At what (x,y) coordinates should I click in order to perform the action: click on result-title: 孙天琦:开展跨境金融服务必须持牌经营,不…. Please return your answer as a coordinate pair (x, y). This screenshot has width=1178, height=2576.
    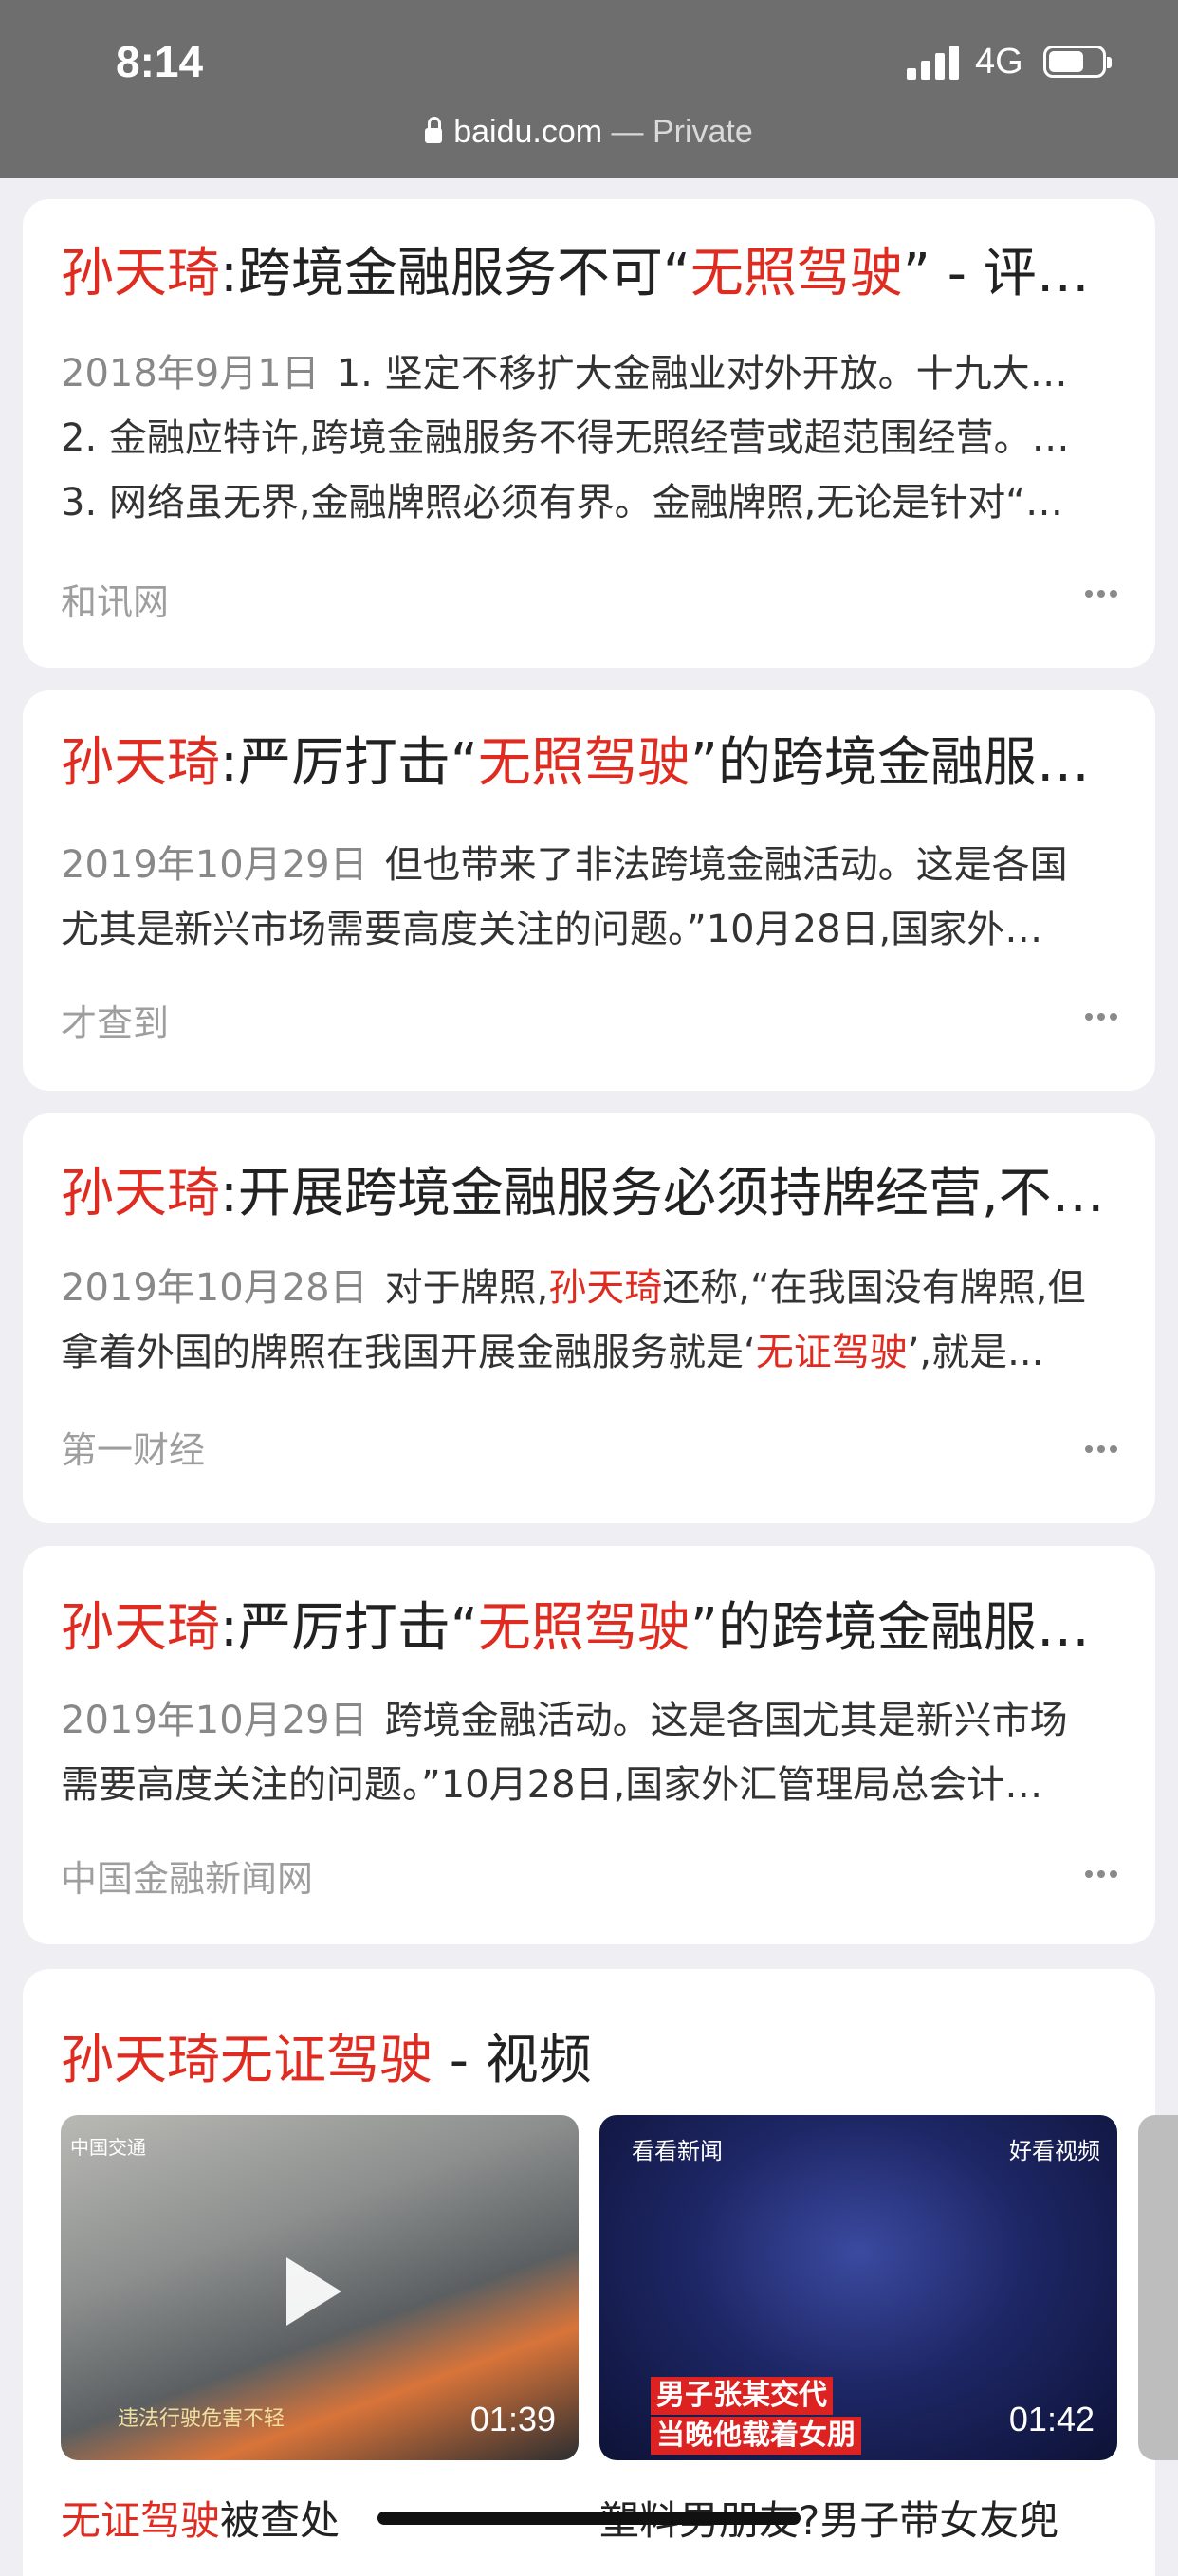
    Looking at the image, I should click on (591, 1194).